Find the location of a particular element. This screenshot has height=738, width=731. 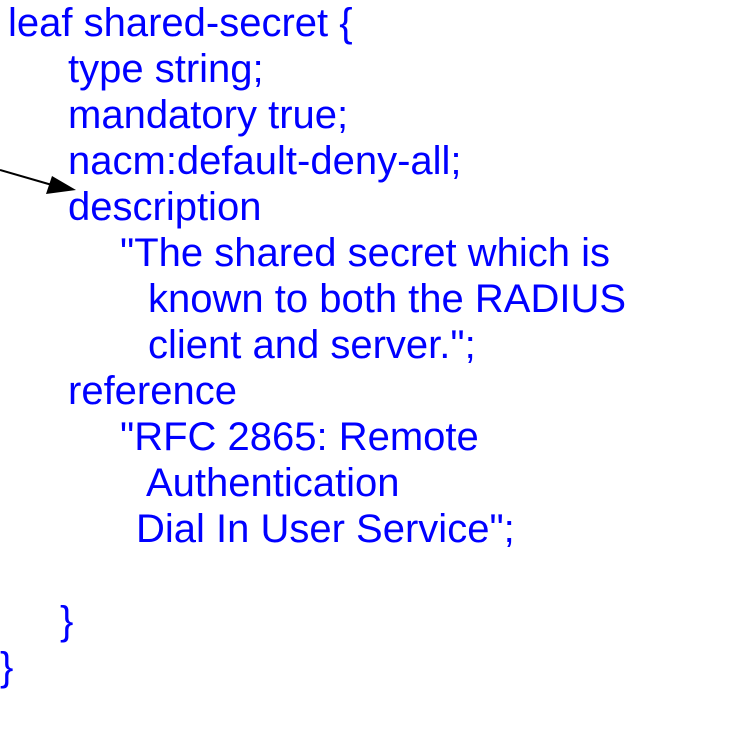

code-line-reference: reference is located at coordinates (152, 391).